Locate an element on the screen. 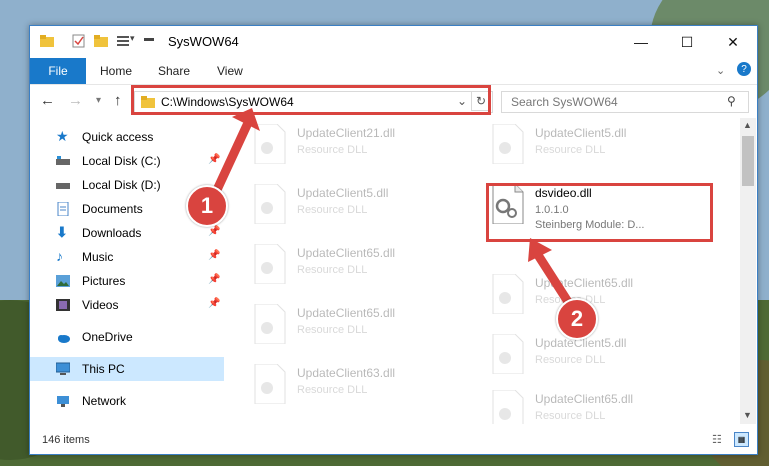  sidebar-item-local-disk-c: Local Disk (C:) 📌 is located at coordinates (127, 161).